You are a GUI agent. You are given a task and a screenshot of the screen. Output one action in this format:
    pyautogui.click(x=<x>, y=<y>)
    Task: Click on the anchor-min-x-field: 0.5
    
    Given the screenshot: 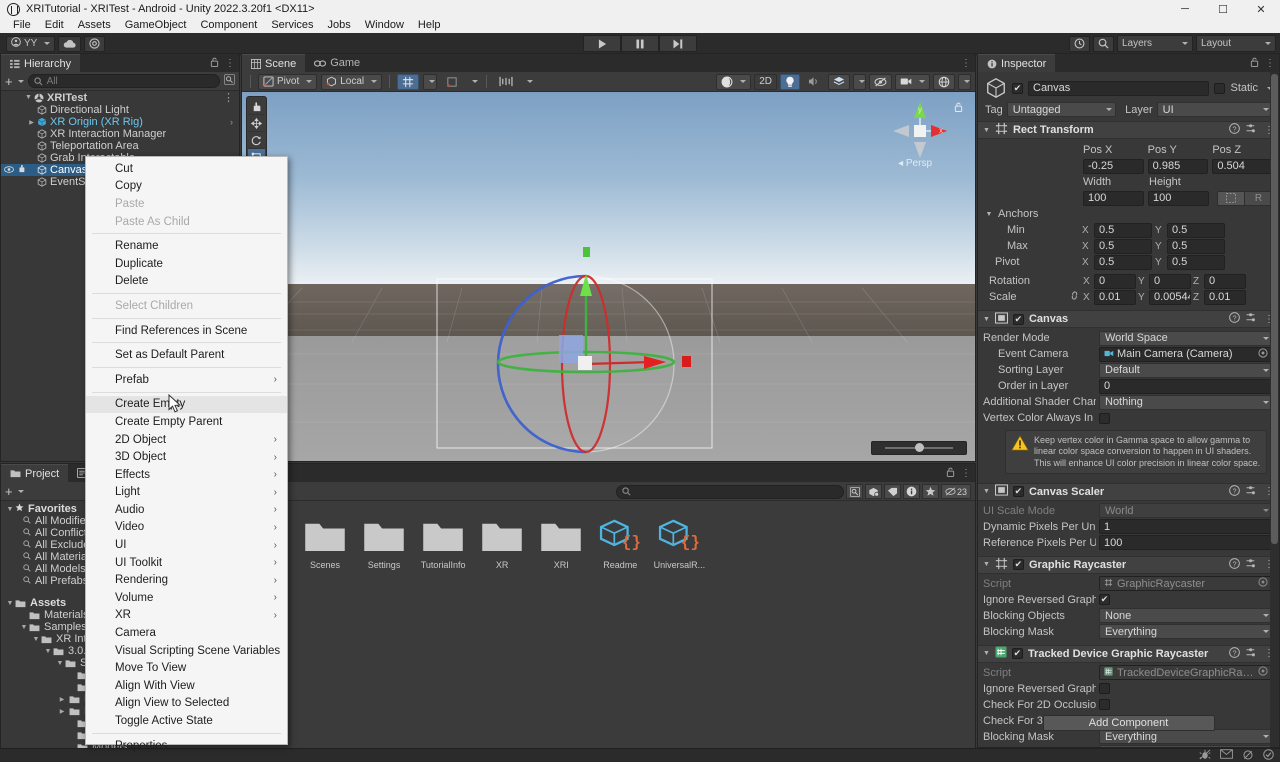 What is the action you would take?
    pyautogui.click(x=1123, y=230)
    